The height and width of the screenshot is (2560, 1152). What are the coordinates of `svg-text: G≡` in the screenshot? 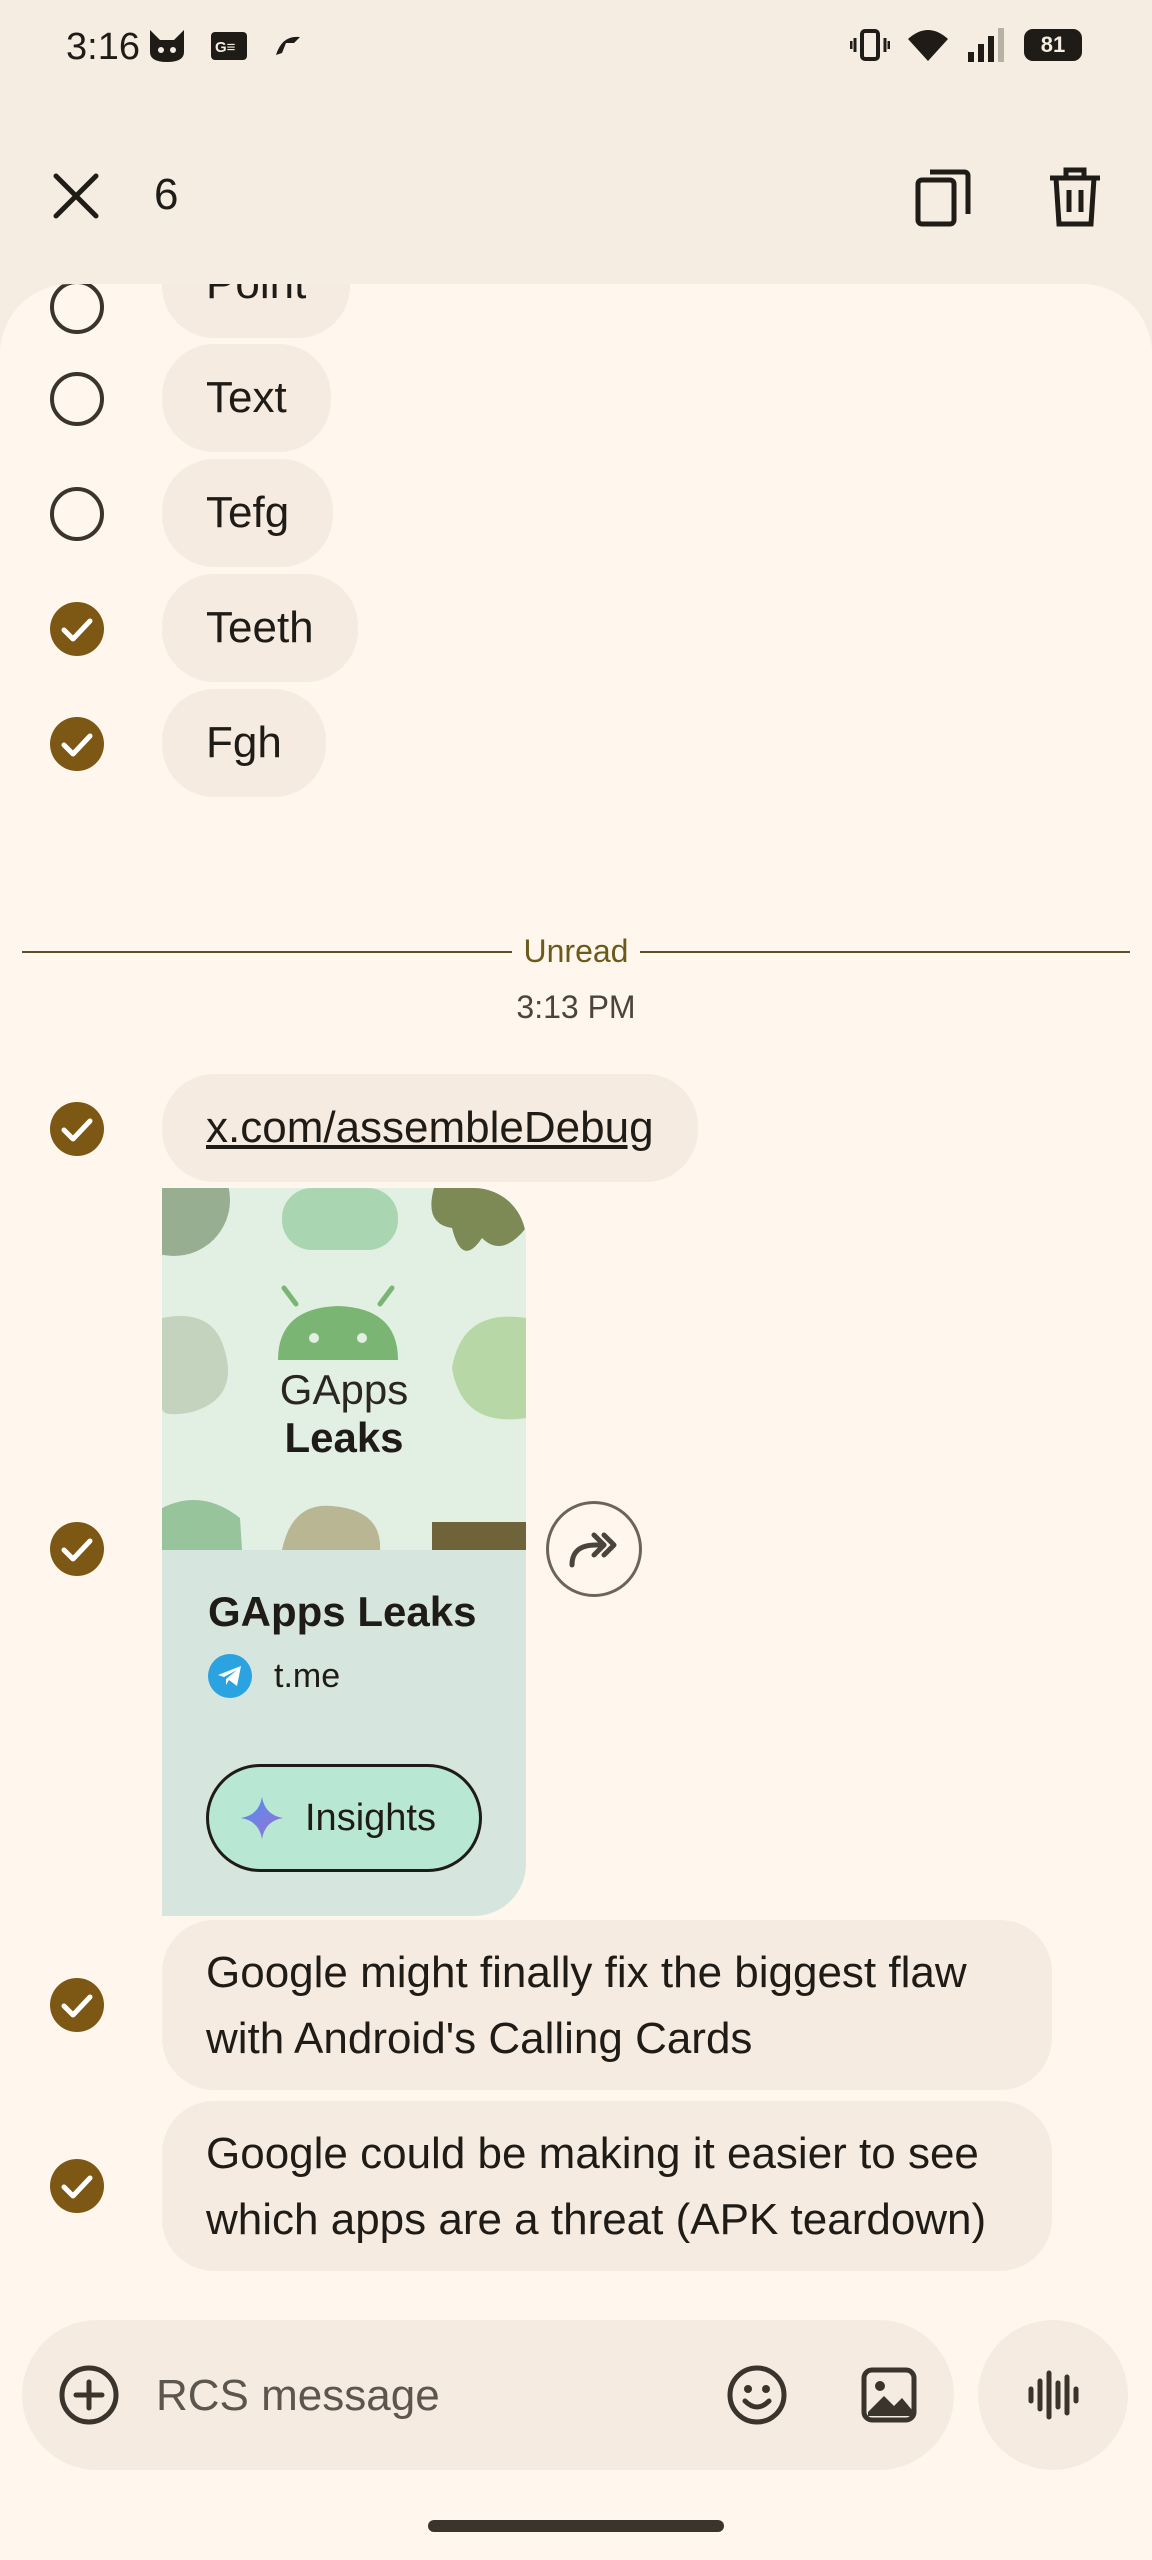 It's located at (225, 47).